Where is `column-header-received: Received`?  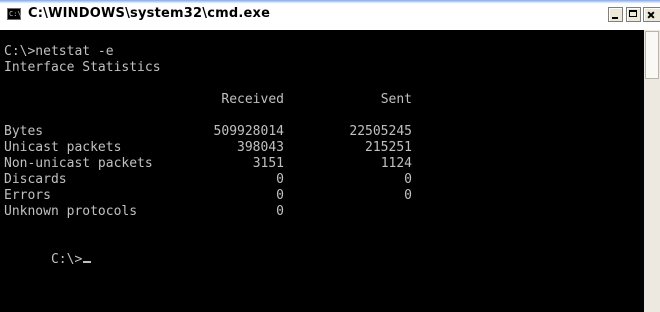 column-header-received: Received is located at coordinates (252, 99).